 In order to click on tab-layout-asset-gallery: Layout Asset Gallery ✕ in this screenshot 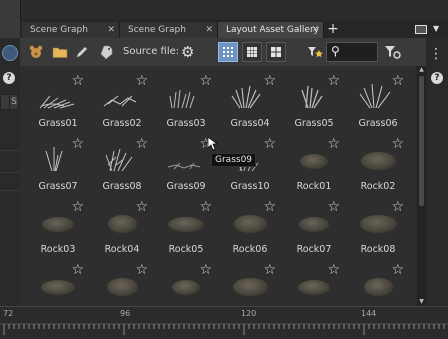, I will do `click(271, 30)`.